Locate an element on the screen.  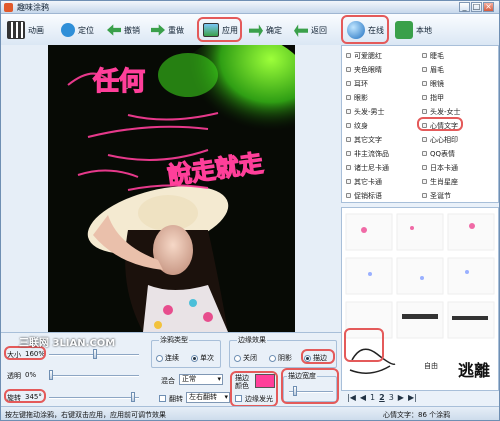
first-page-button: |◀ is located at coordinates (351, 397).